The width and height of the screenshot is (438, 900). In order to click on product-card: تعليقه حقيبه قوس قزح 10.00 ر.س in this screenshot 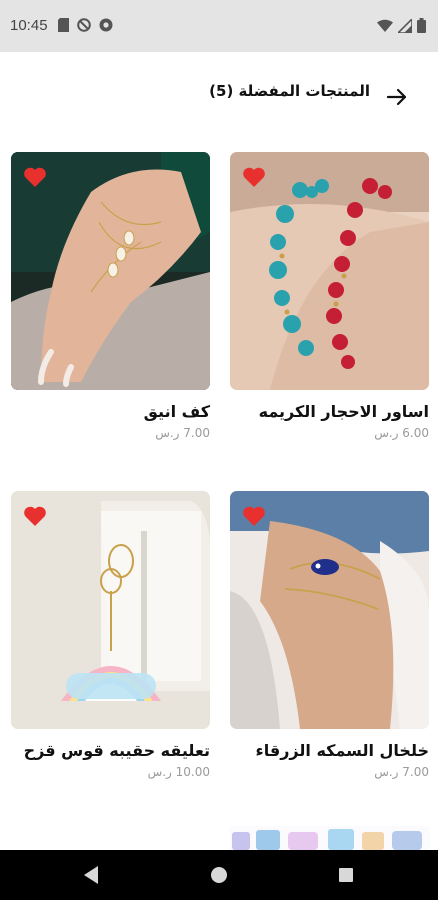, I will do `click(110, 636)`.